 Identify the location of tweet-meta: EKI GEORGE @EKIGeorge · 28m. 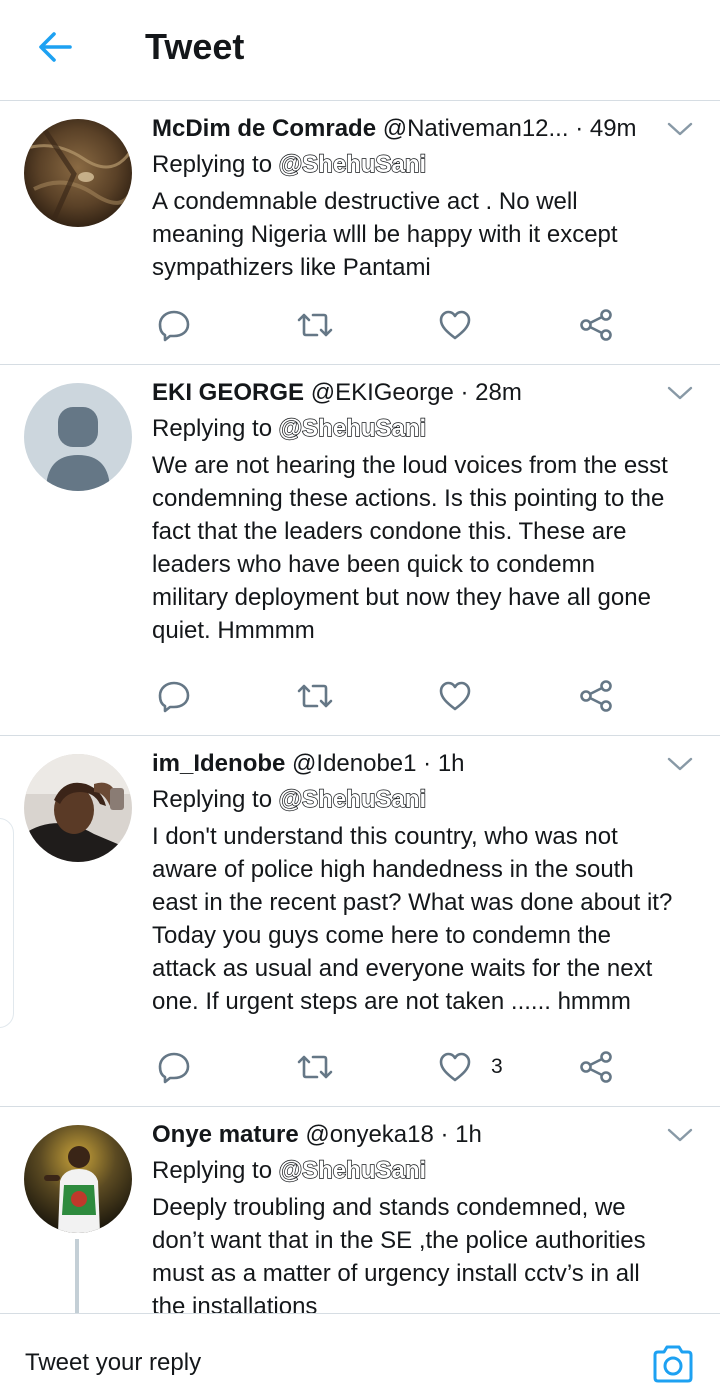
(427, 393).